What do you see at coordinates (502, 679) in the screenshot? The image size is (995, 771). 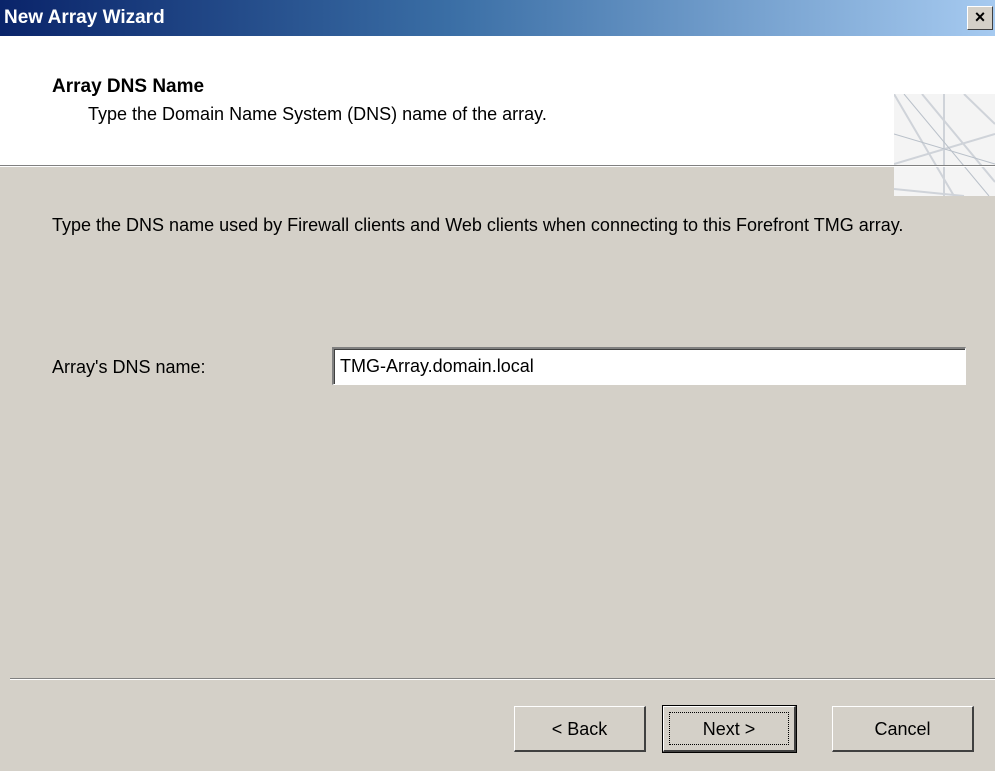 I see `footer-divider` at bounding box center [502, 679].